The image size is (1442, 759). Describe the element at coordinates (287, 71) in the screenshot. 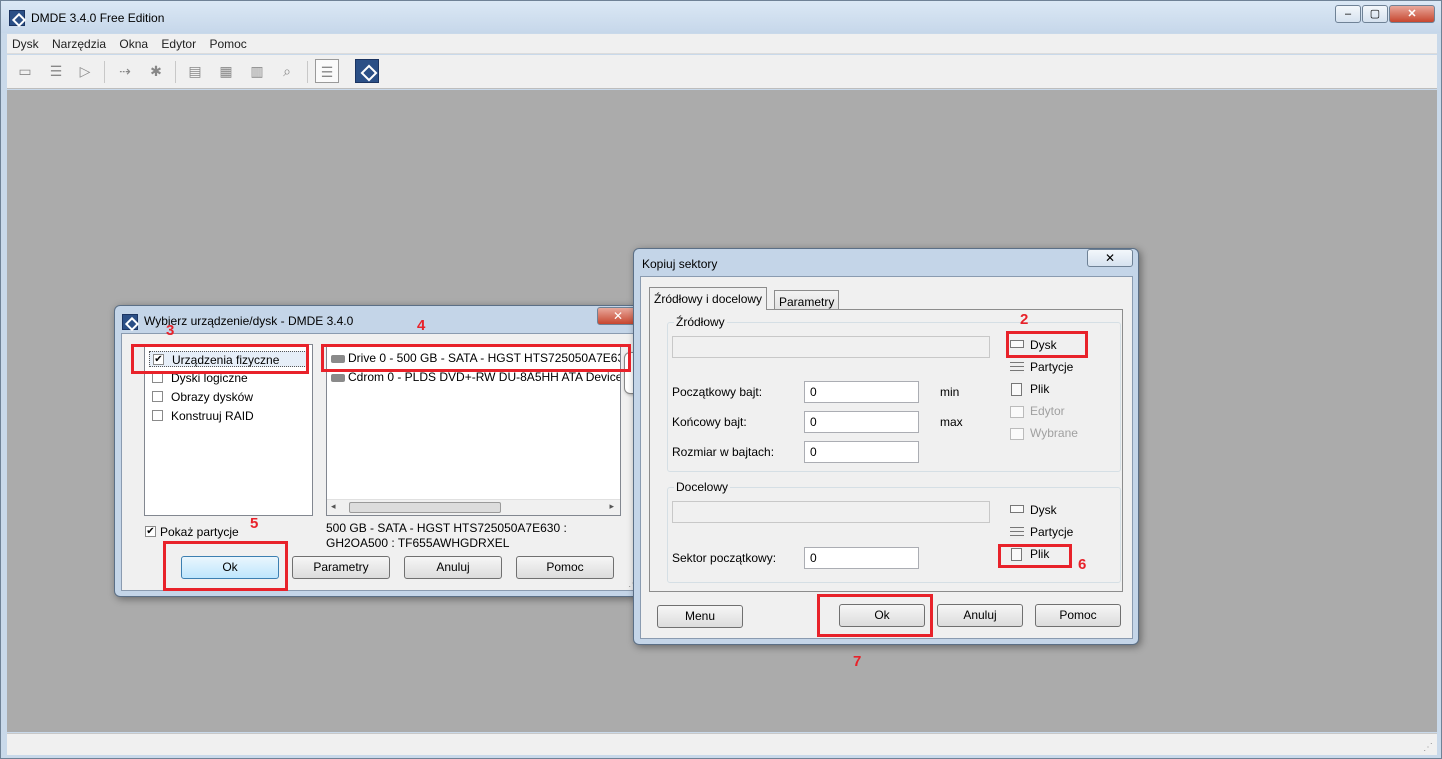

I see `search-icon: ⌕` at that location.